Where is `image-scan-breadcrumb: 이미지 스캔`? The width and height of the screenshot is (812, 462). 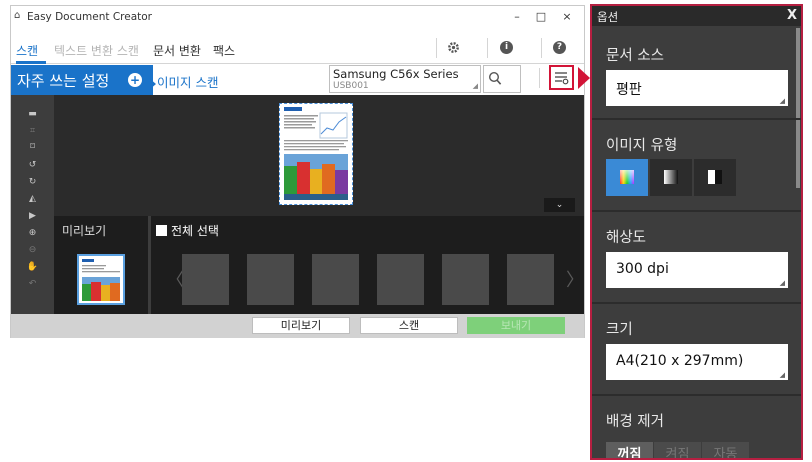 image-scan-breadcrumb: 이미지 스캔 is located at coordinates (183, 81).